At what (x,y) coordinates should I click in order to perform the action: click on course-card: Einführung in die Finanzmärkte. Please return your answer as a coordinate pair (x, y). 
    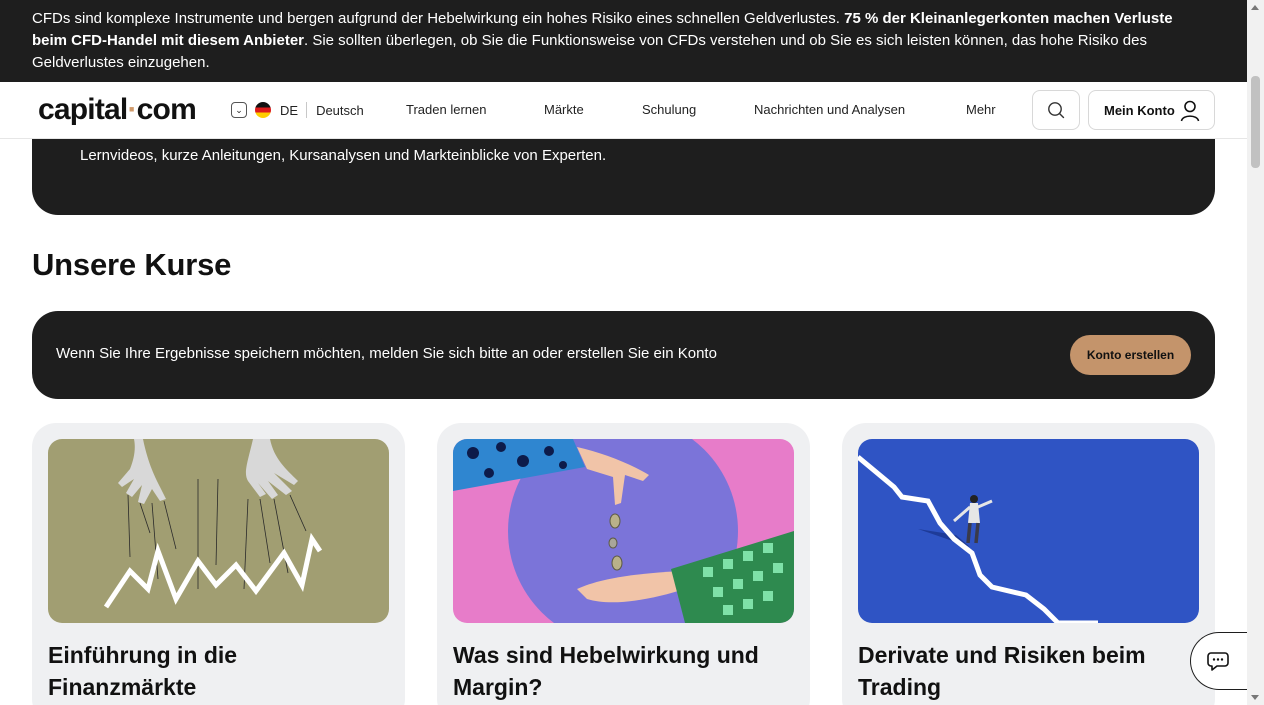
    Looking at the image, I should click on (218, 564).